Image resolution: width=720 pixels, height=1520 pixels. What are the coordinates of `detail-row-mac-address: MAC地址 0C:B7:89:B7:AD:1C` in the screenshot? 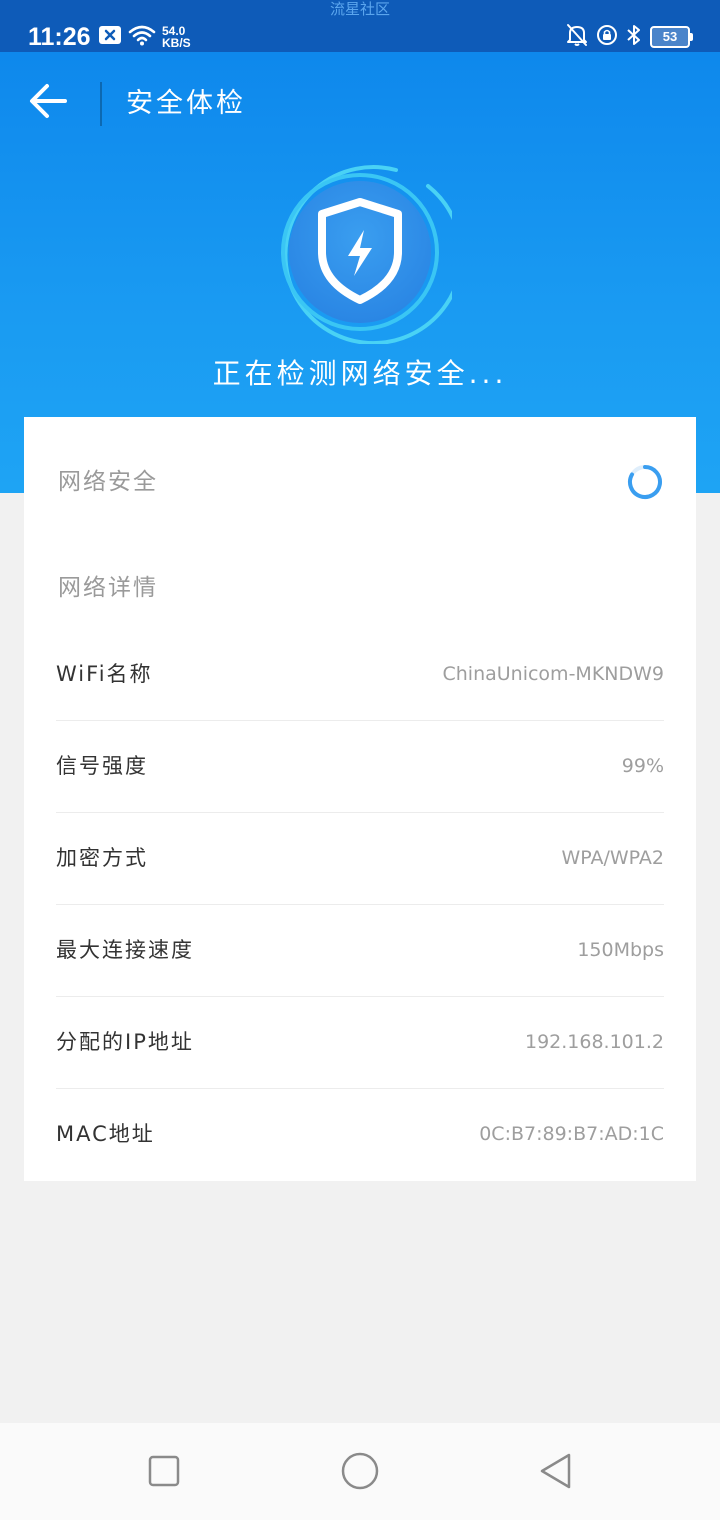 It's located at (360, 1134).